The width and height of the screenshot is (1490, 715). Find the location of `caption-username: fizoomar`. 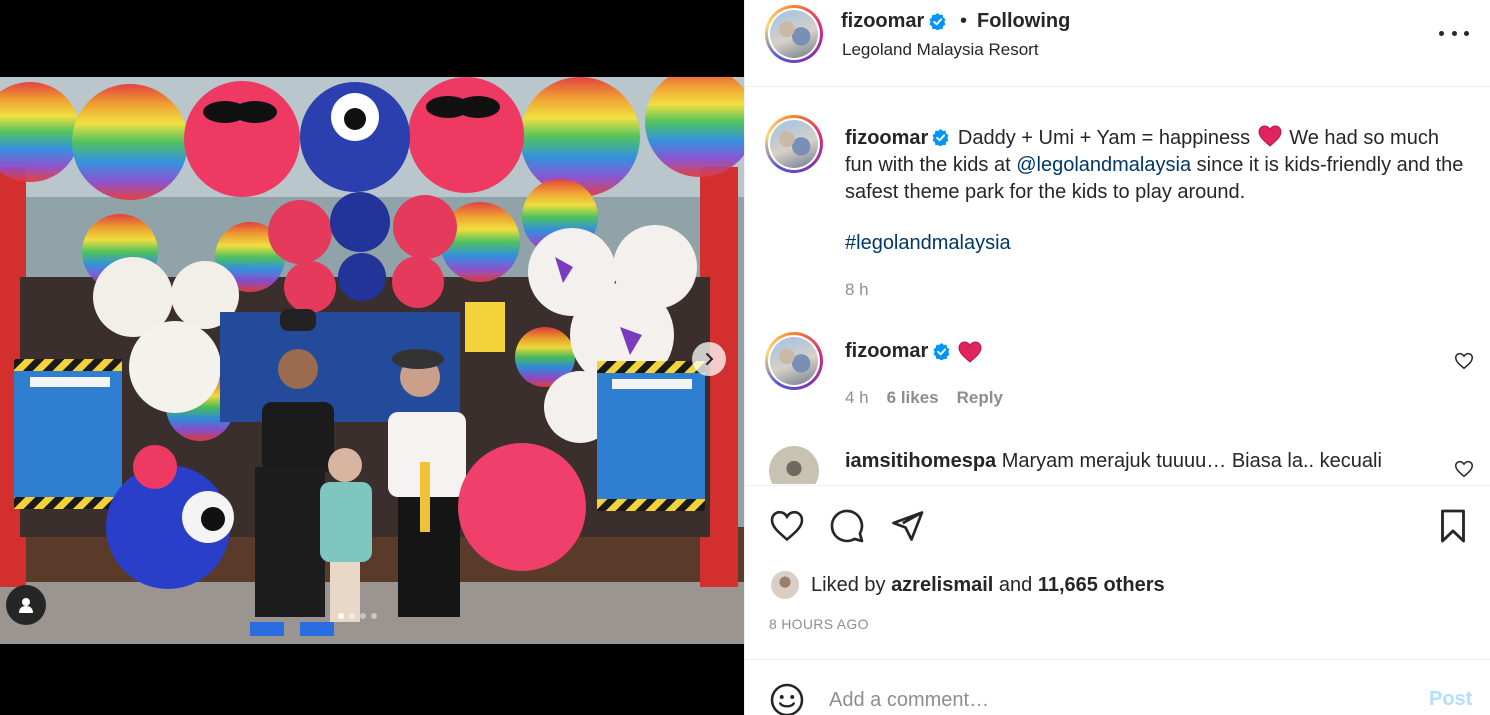

caption-username: fizoomar is located at coordinates (886, 138).